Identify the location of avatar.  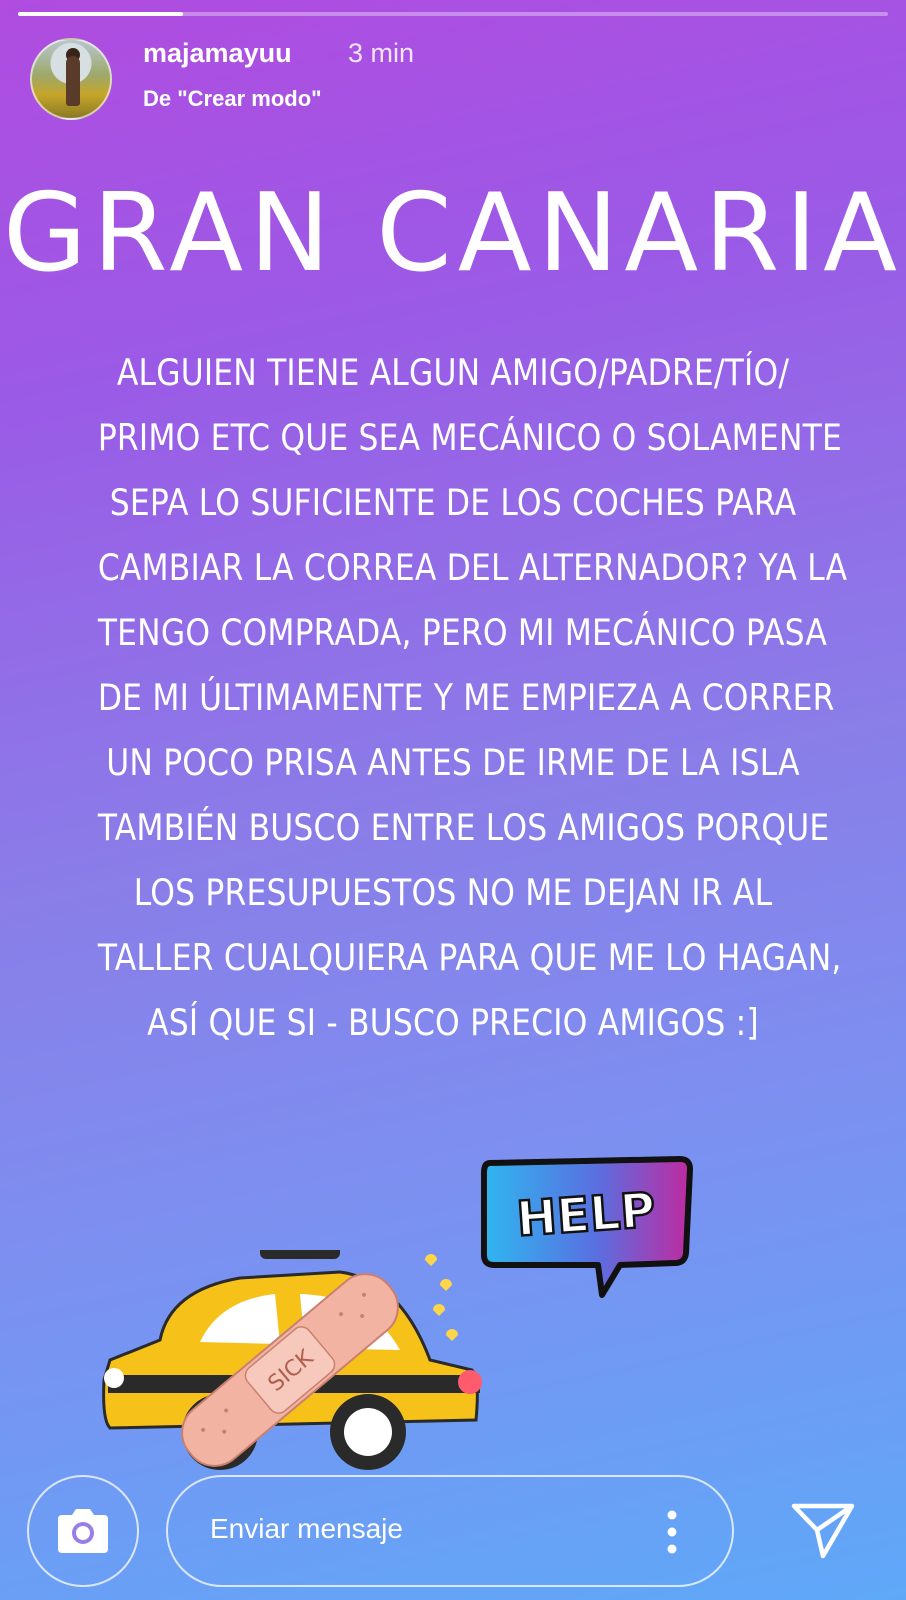
(71, 79).